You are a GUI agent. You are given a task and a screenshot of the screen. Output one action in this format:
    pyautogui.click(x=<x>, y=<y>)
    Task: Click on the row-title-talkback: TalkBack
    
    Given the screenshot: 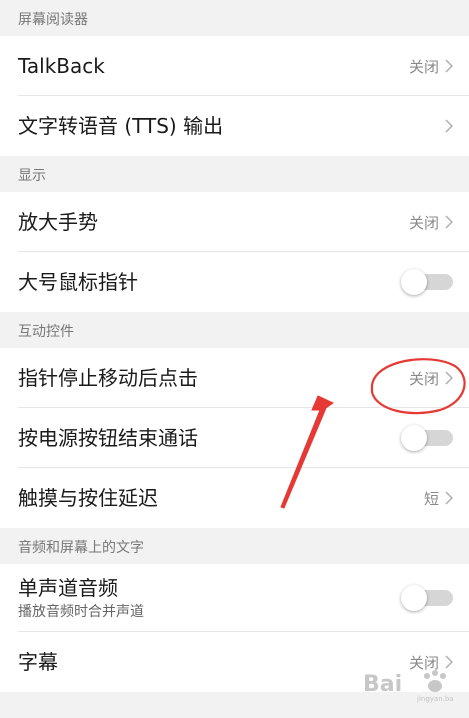 What is the action you would take?
    pyautogui.click(x=61, y=66)
    